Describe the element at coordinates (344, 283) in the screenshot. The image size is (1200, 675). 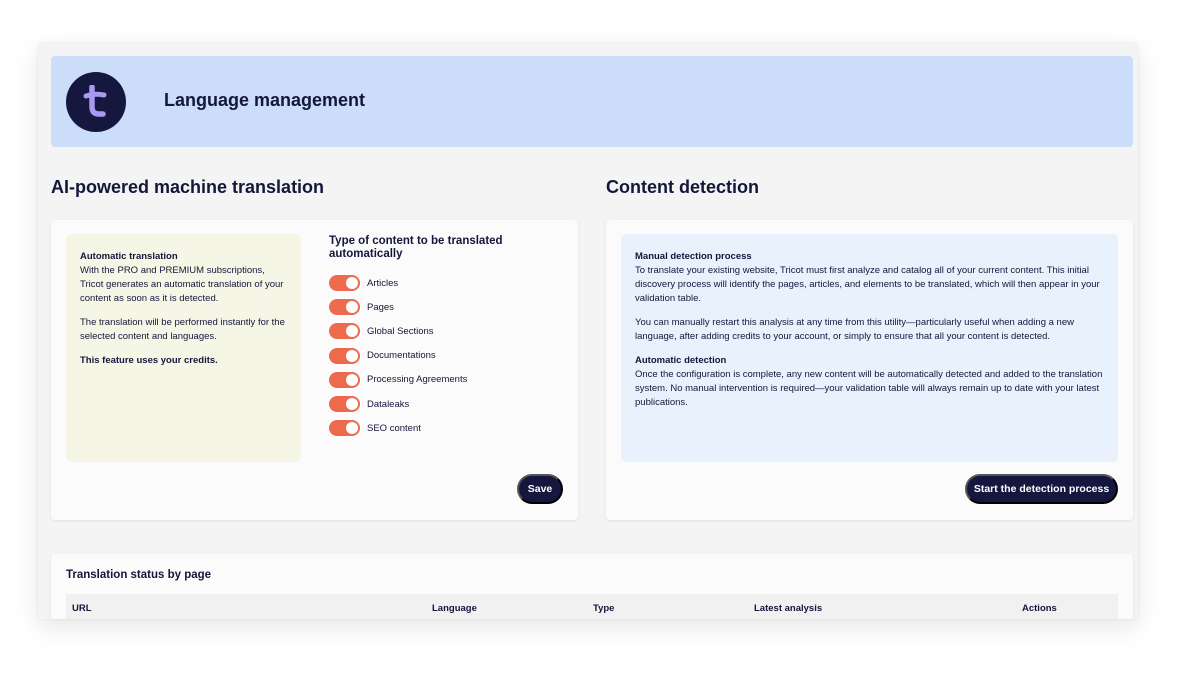
I see `articles-toggle` at that location.